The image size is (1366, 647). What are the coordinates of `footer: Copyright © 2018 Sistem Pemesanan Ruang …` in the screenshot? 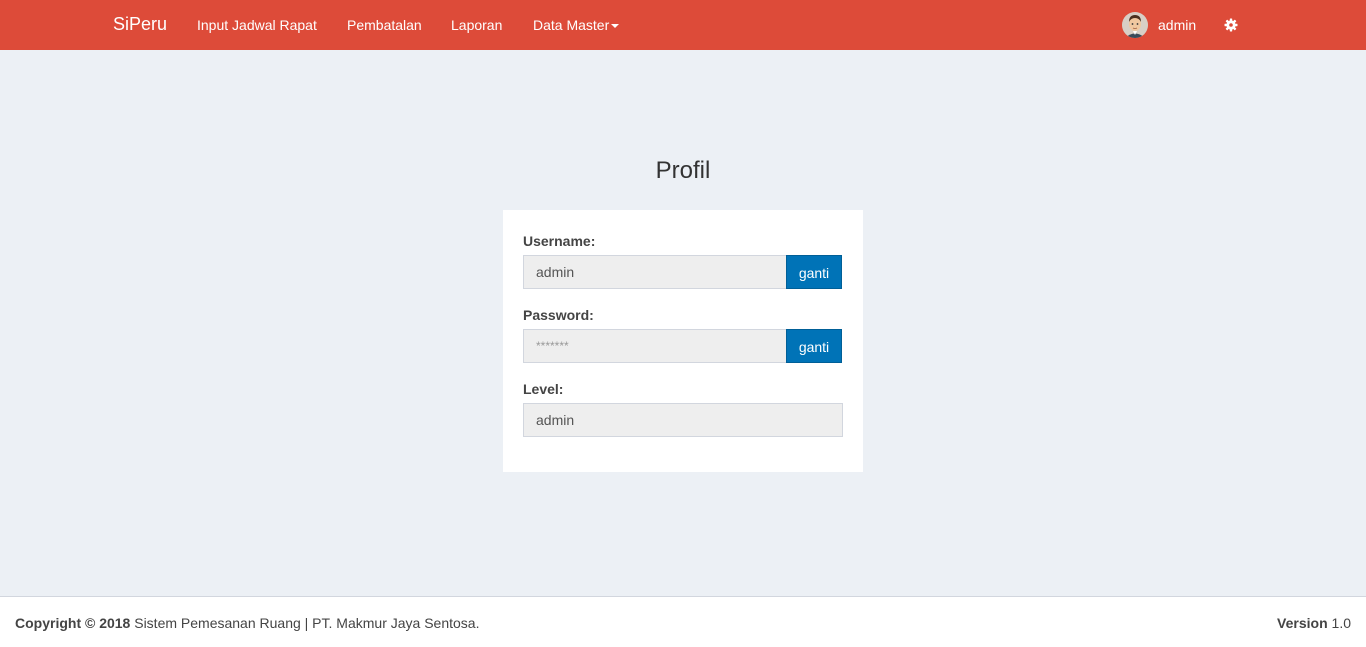 It's located at (683, 621).